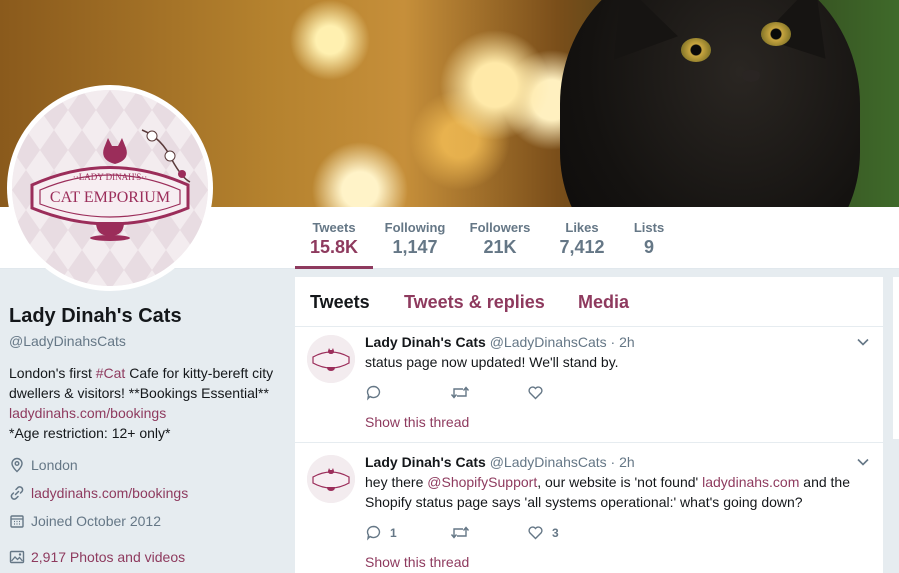 The width and height of the screenshot is (899, 573). What do you see at coordinates (500, 227) in the screenshot?
I see `stat-label: Followers` at bounding box center [500, 227].